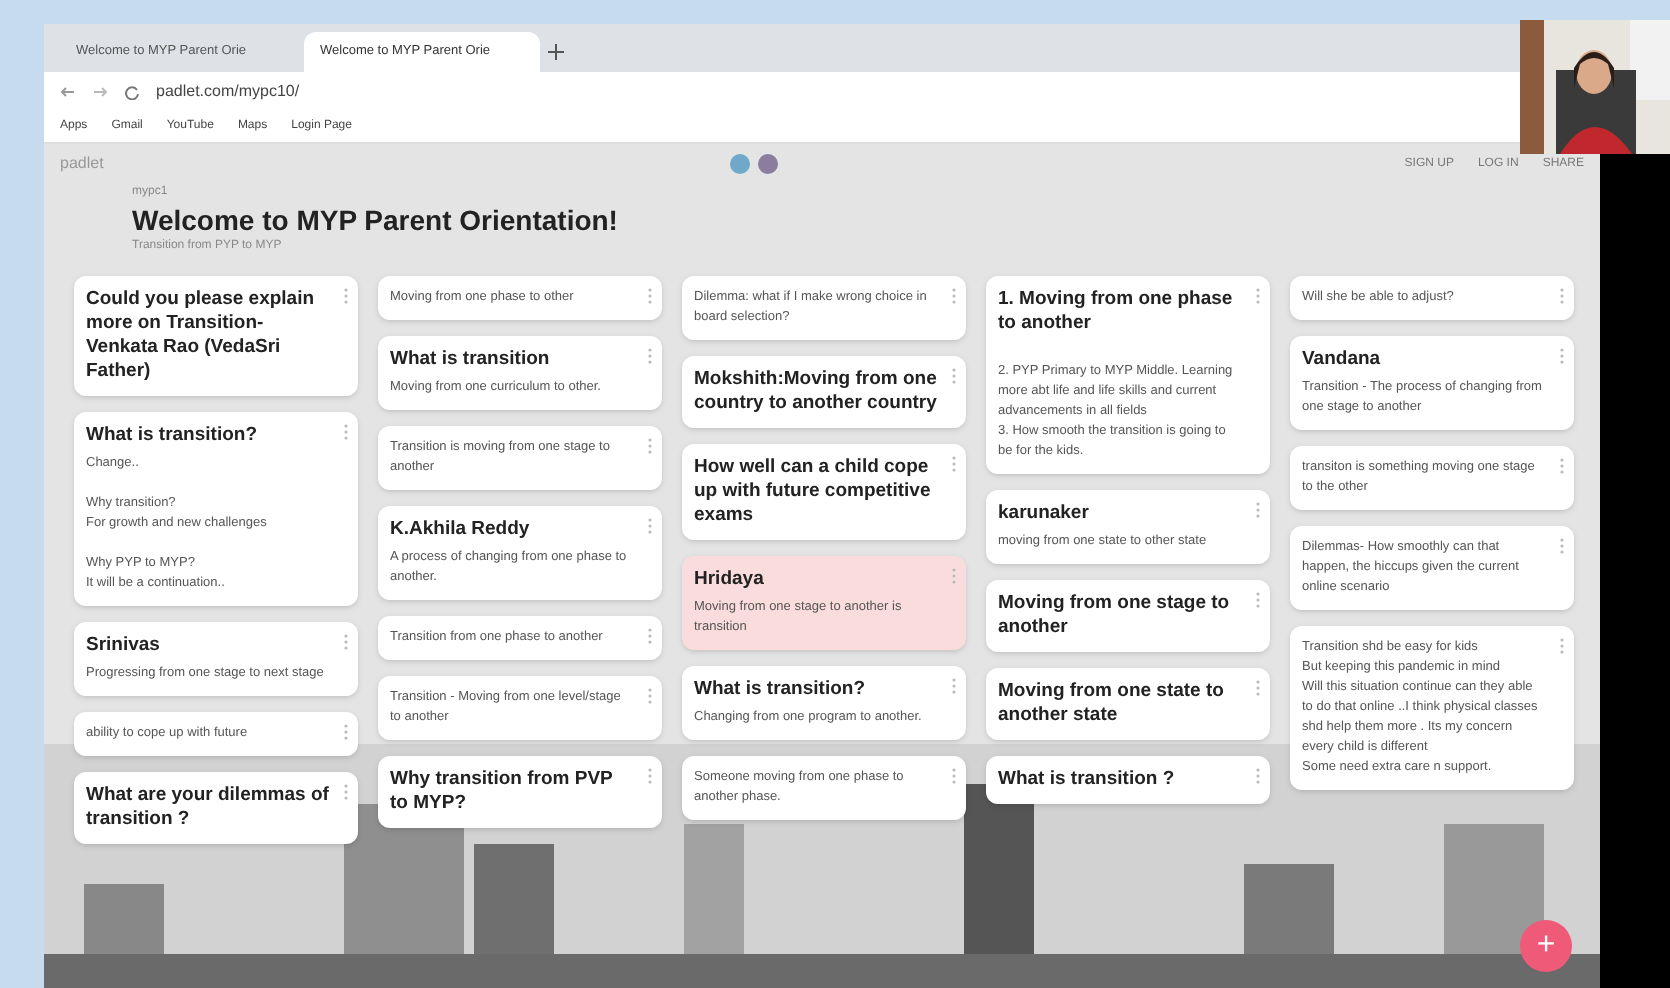 This screenshot has width=1670, height=988. I want to click on post-card: Moving from one stage to another, so click(1128, 616).